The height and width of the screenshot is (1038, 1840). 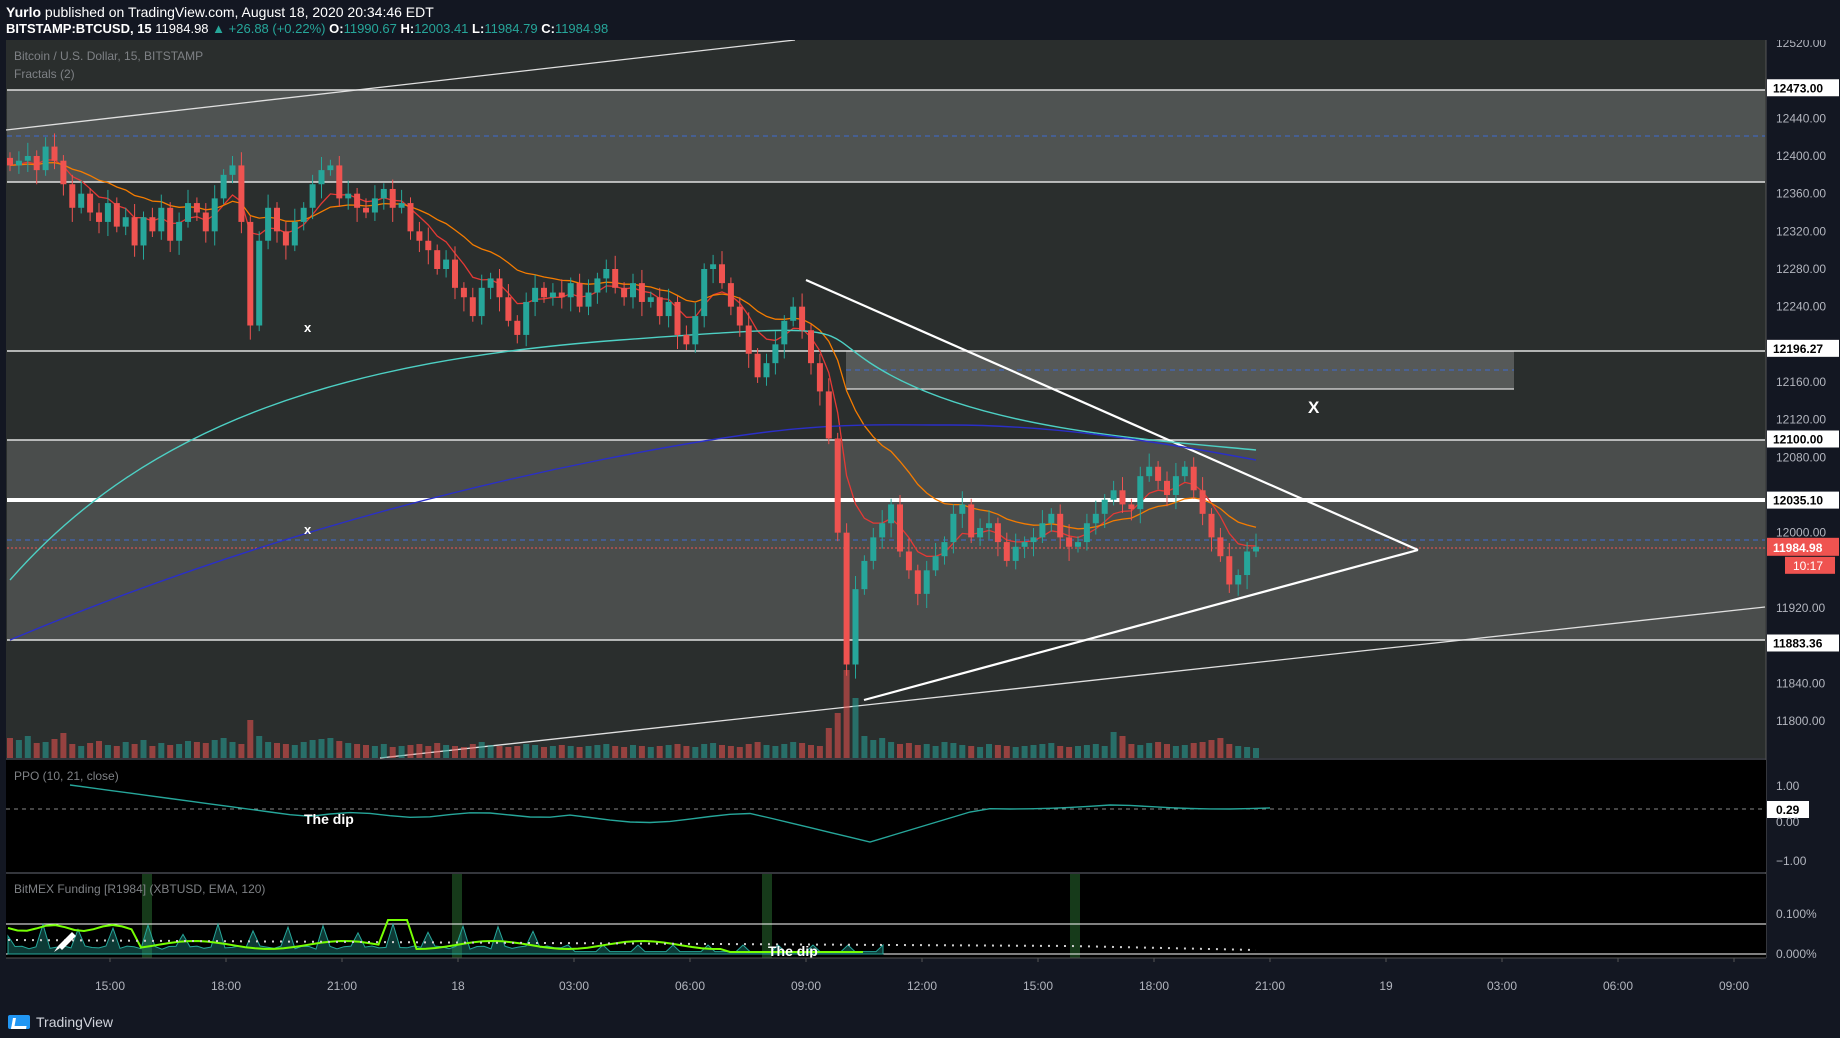 What do you see at coordinates (1314, 407) in the screenshot?
I see `annotation-x-big: X` at bounding box center [1314, 407].